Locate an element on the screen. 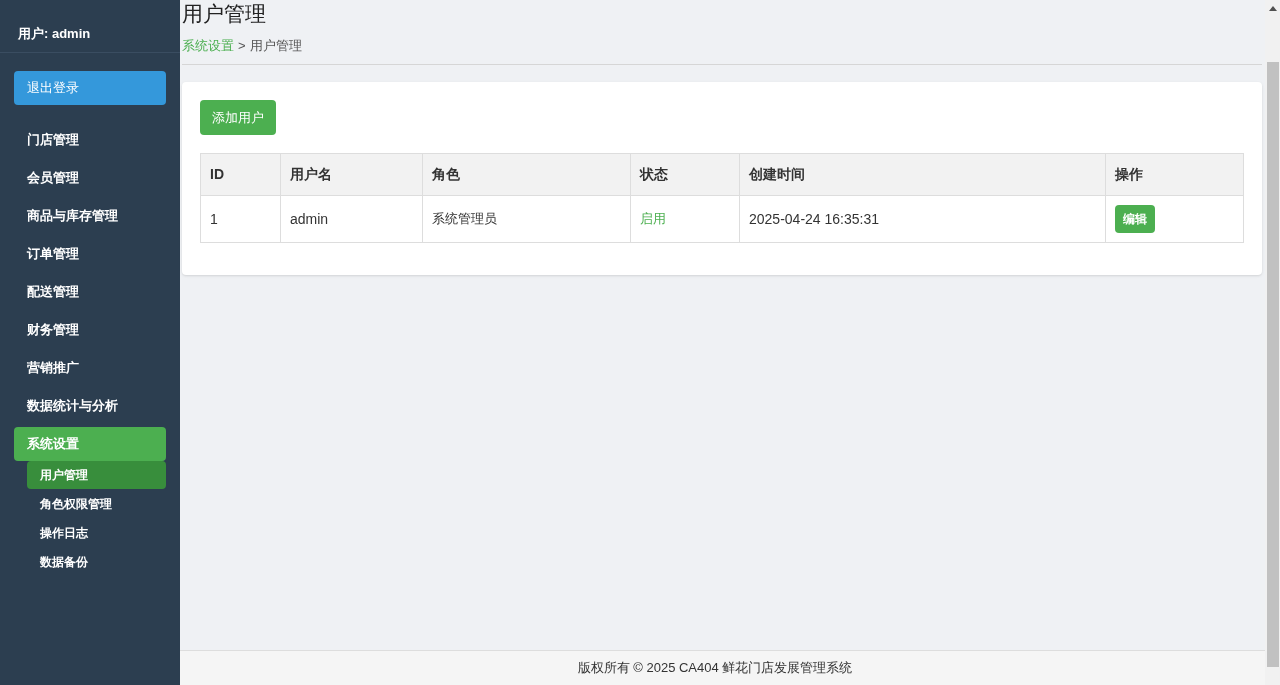  nav-subitem: 操作日志 is located at coordinates (96, 533).